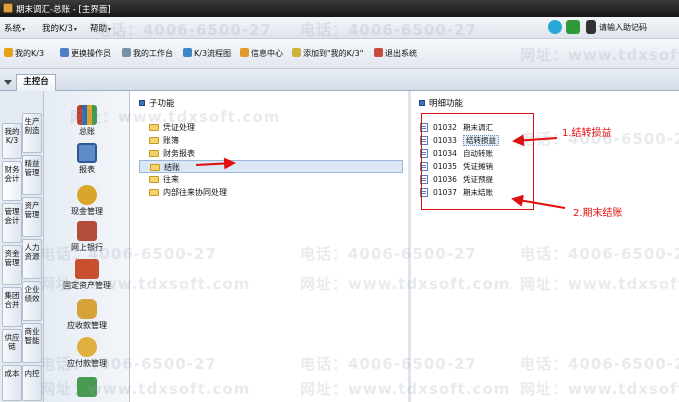 This screenshot has height=402, width=679. I want to click on toolbar-switch-user-label: 更换操作员, so click(91, 53).